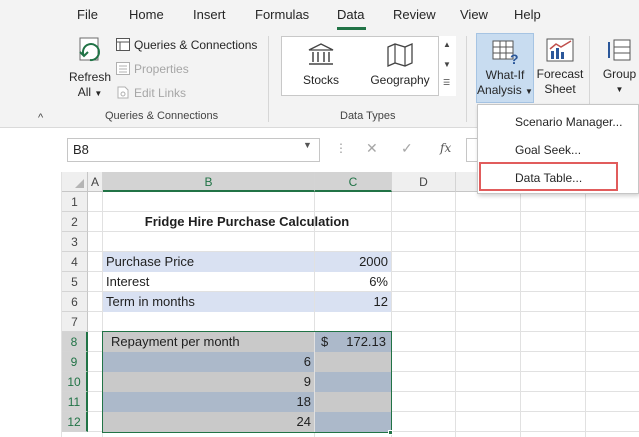 This screenshot has height=437, width=639. Describe the element at coordinates (75, 422) in the screenshot. I see `row-header-12: 12` at that location.